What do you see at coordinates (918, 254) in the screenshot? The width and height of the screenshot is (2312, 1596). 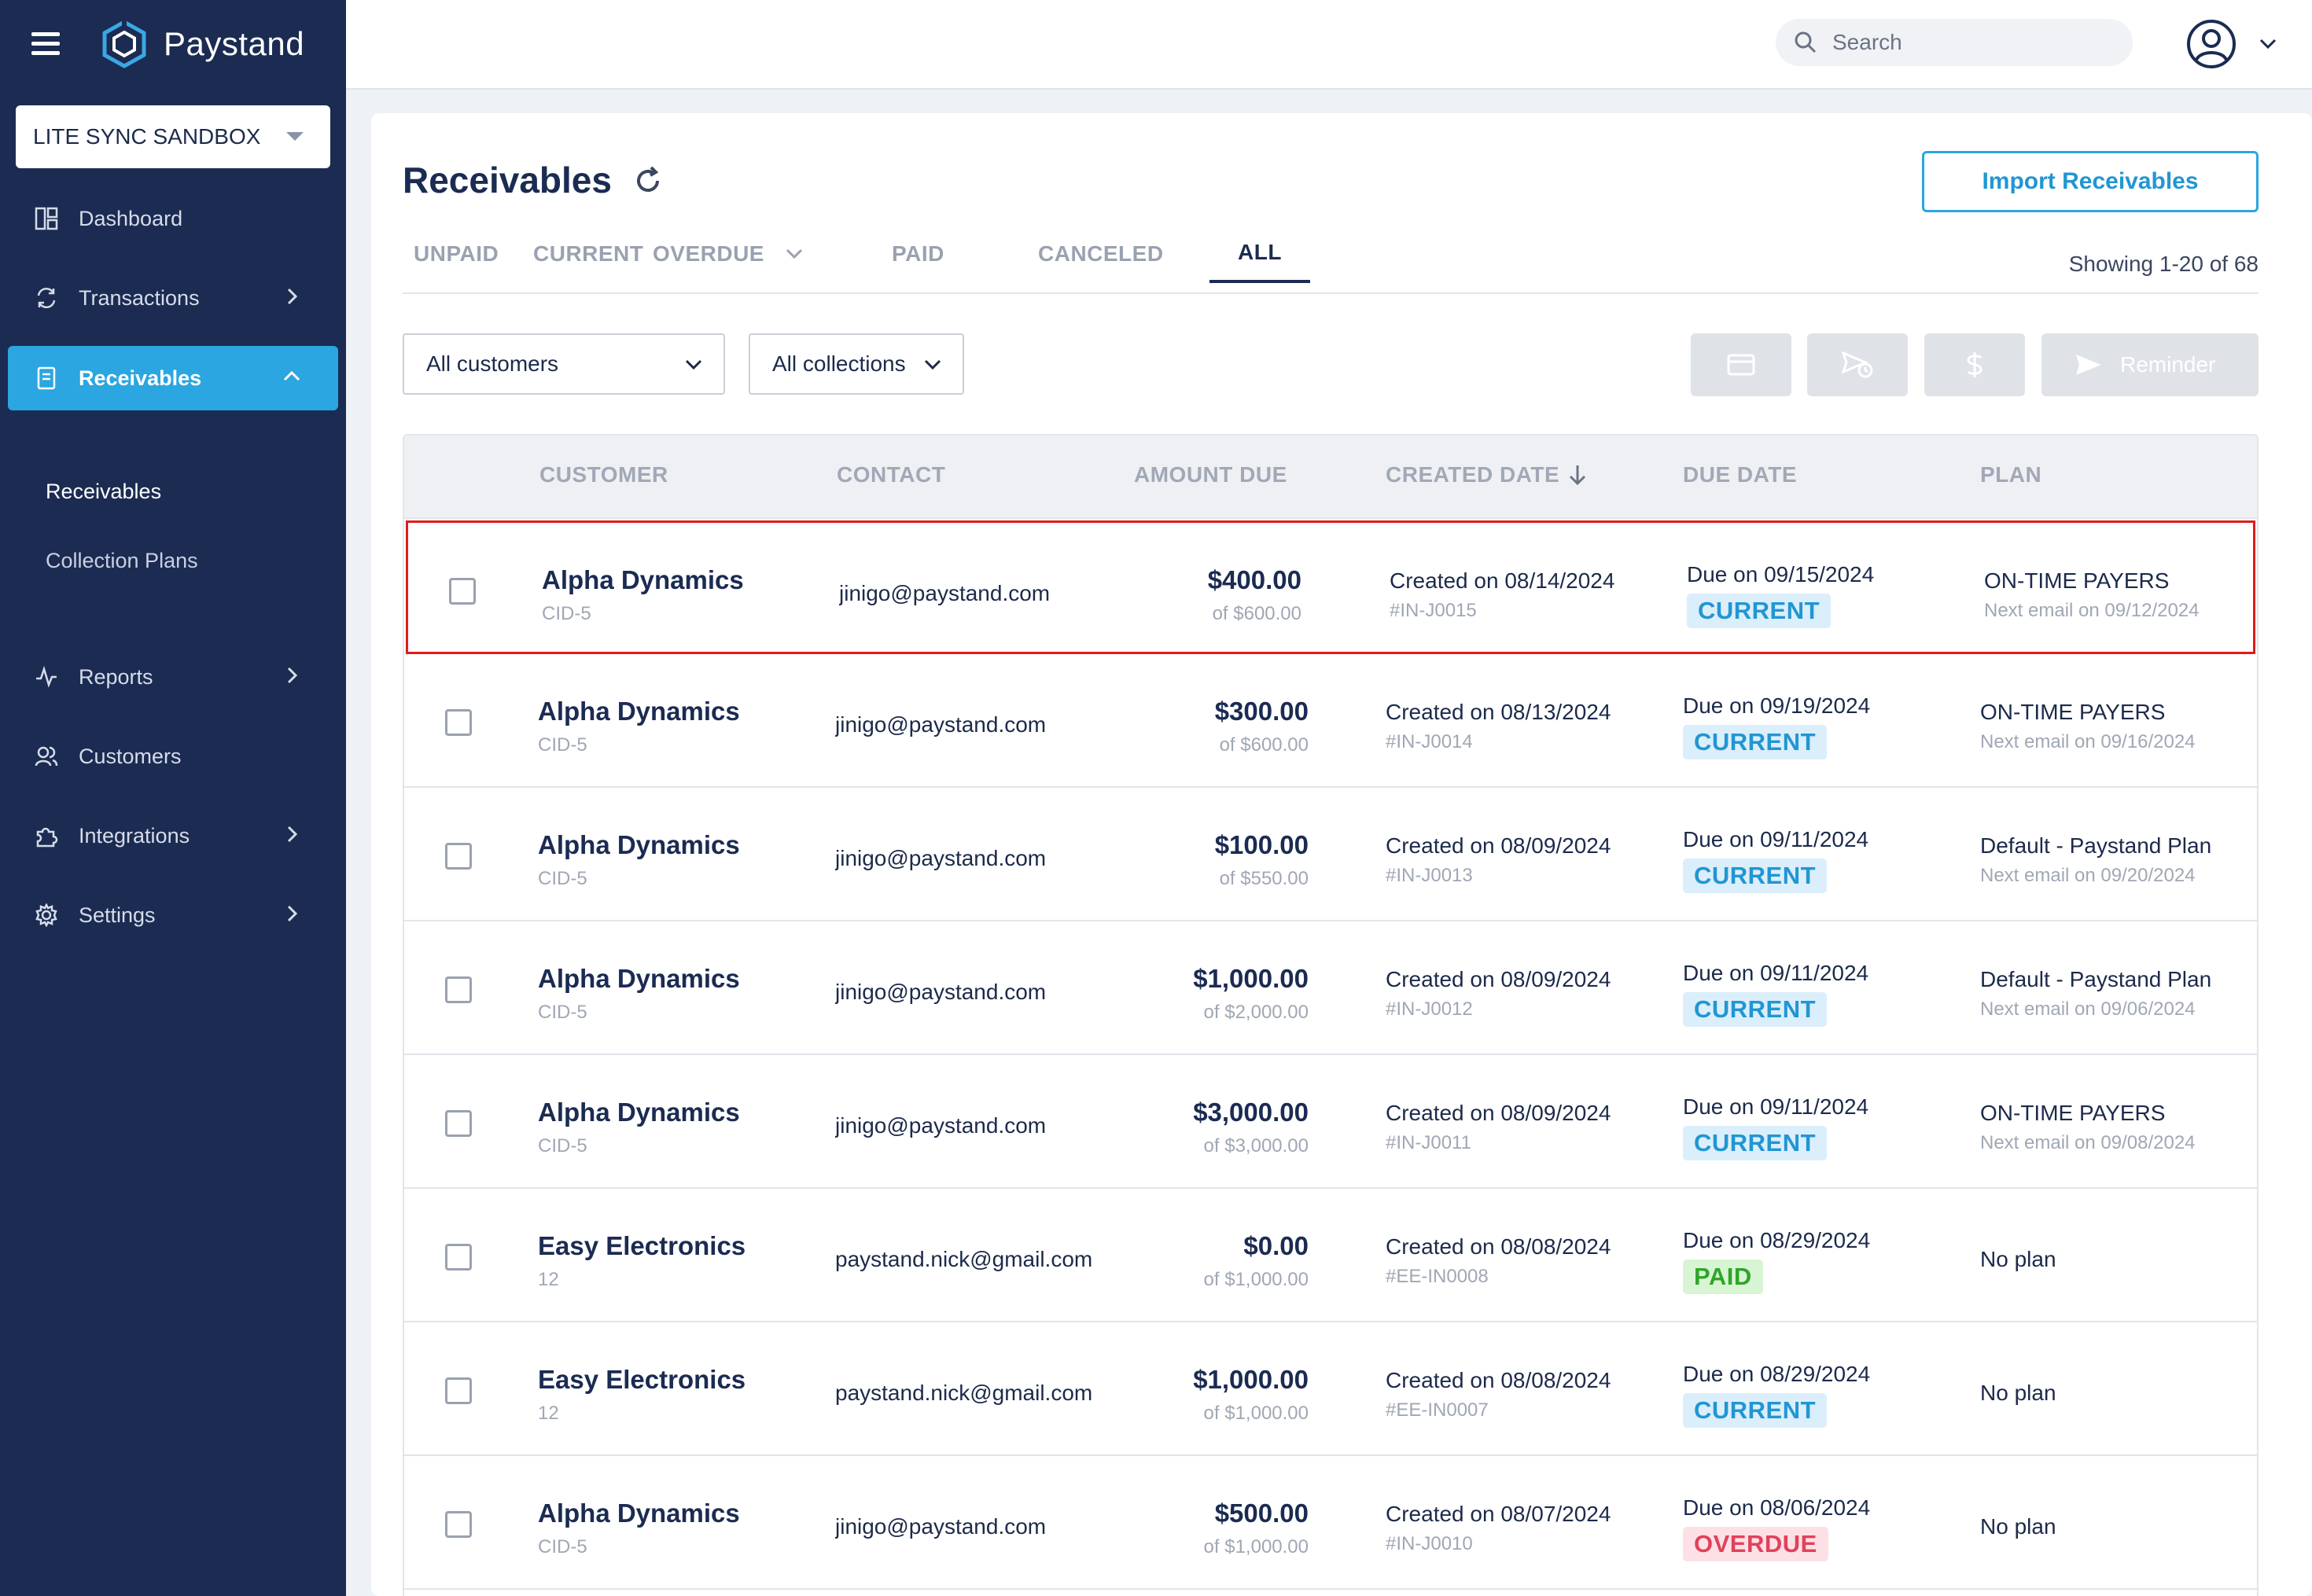 I see `tab-paid: PAID` at bounding box center [918, 254].